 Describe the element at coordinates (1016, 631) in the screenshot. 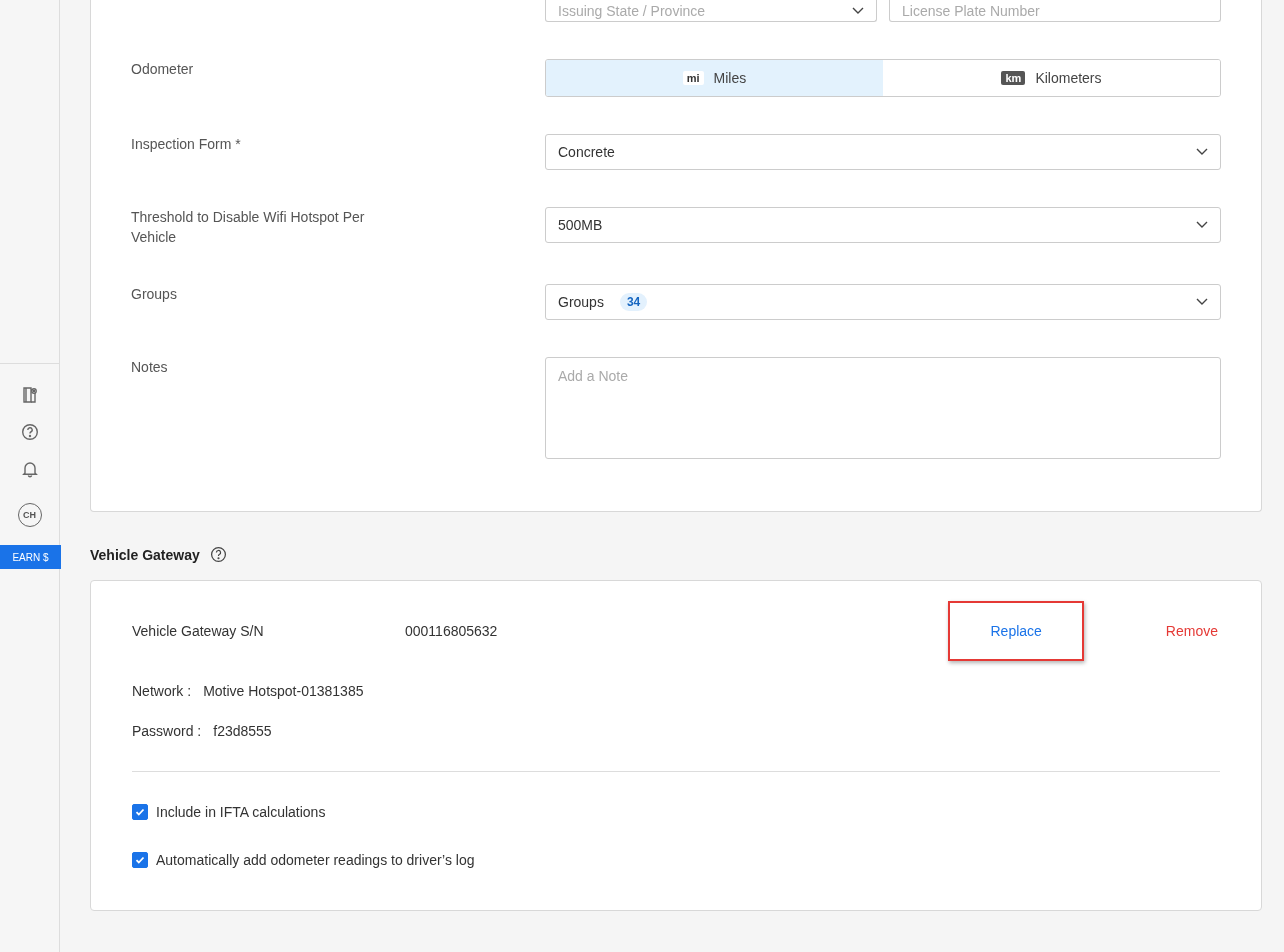

I see `replace-link: Replace` at that location.